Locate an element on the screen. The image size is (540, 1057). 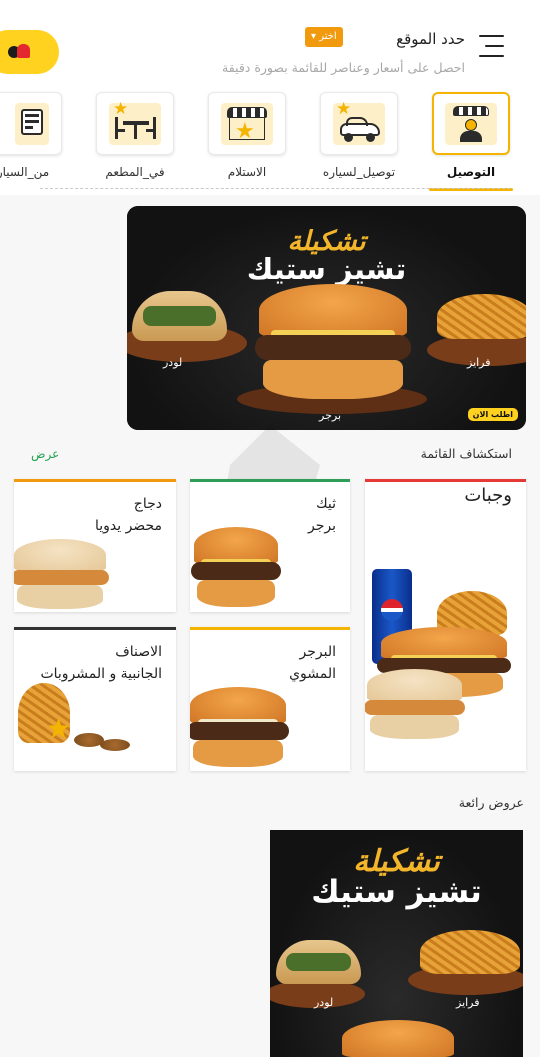
offer-label-fries: فرايز is located at coordinates (468, 1002).